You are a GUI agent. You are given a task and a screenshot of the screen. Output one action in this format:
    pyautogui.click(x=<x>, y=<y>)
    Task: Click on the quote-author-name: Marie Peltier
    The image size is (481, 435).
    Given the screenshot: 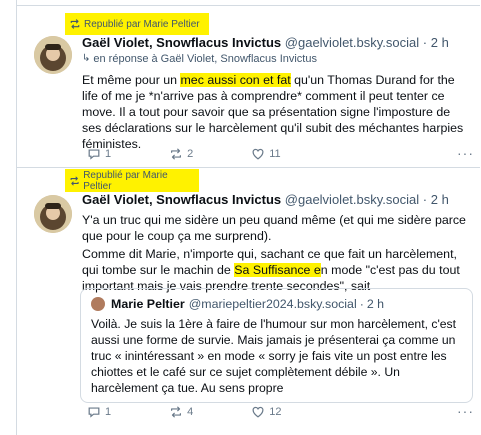 What is the action you would take?
    pyautogui.click(x=148, y=304)
    